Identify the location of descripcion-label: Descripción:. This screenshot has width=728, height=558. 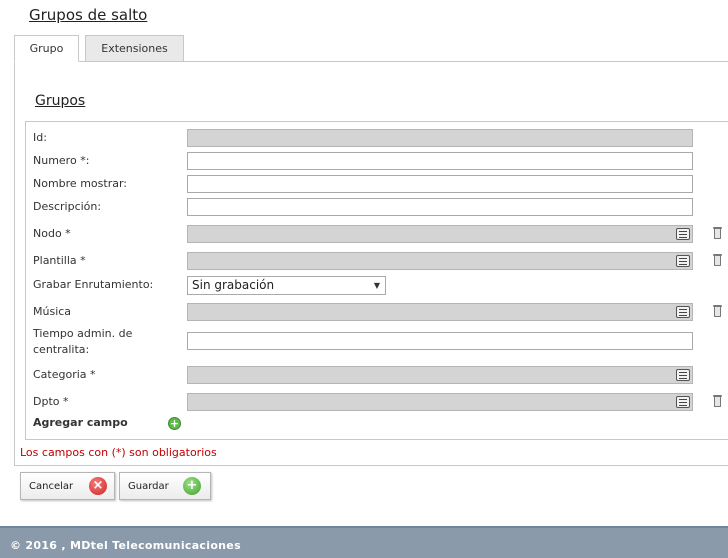
(67, 206).